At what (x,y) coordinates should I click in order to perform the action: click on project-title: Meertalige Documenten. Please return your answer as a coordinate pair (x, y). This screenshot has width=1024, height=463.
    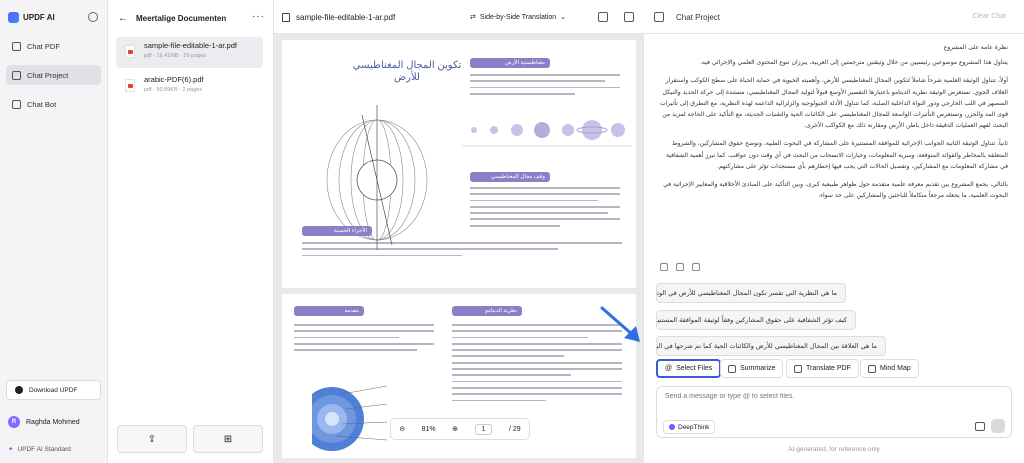
    Looking at the image, I should click on (181, 18).